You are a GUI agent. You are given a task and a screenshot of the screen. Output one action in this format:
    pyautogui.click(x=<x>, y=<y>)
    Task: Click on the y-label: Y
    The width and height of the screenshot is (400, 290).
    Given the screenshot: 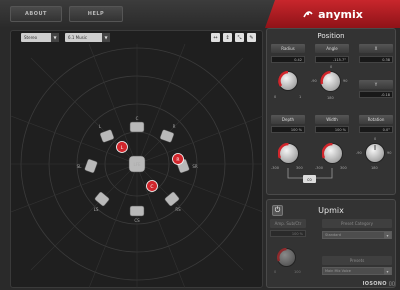 What is the action you would take?
    pyautogui.click(x=376, y=84)
    